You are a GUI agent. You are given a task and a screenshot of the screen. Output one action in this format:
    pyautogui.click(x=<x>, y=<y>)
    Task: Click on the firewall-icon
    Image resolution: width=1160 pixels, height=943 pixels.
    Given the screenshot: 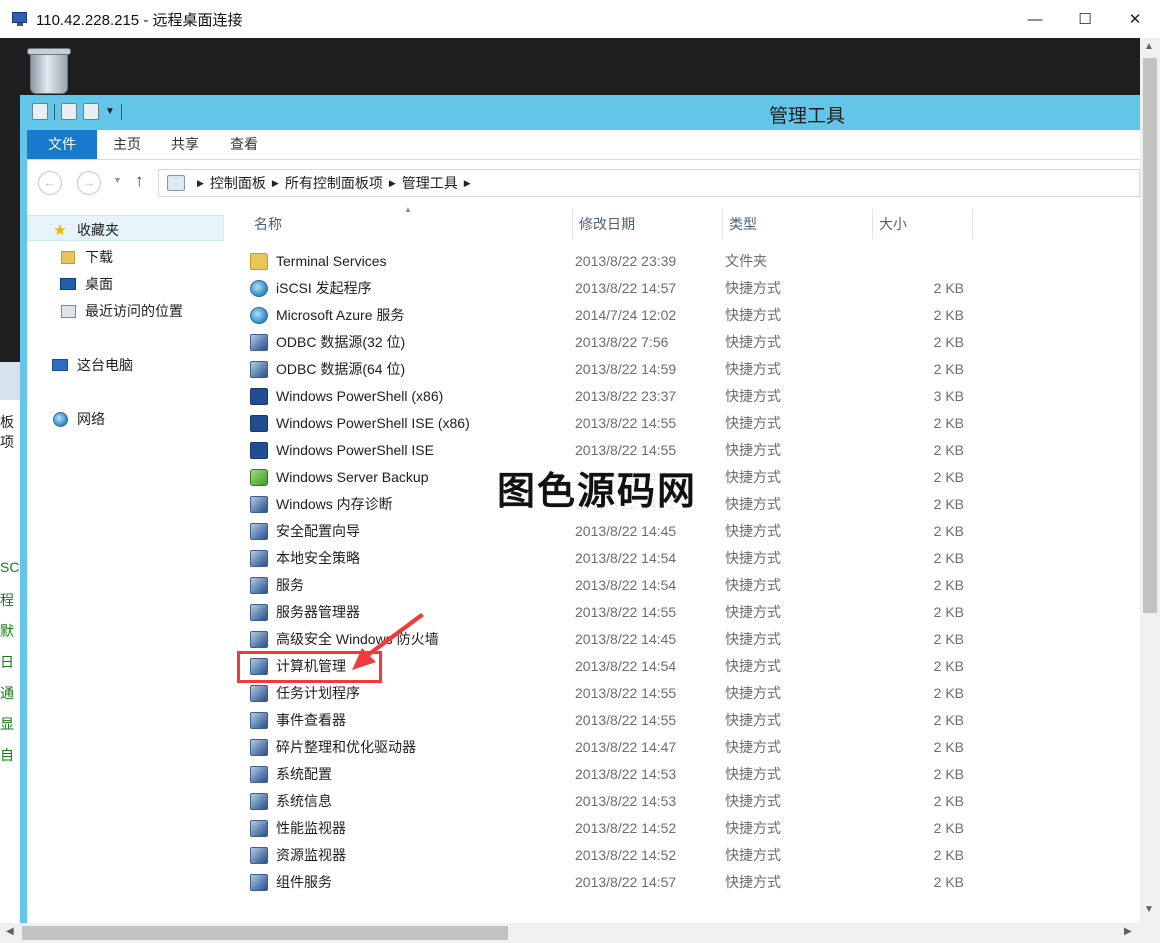 What is the action you would take?
    pyautogui.click(x=259, y=639)
    